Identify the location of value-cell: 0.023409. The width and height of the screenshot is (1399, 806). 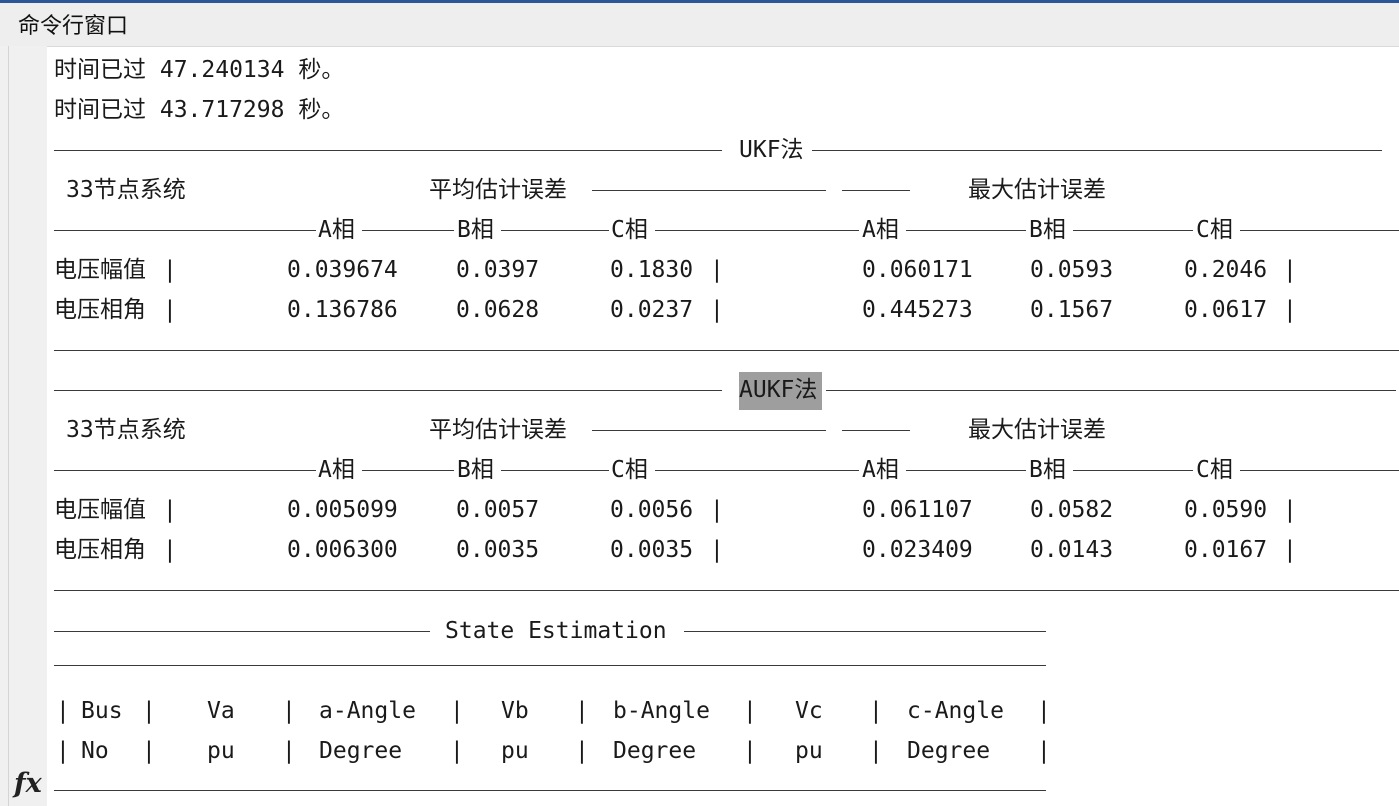
(917, 550).